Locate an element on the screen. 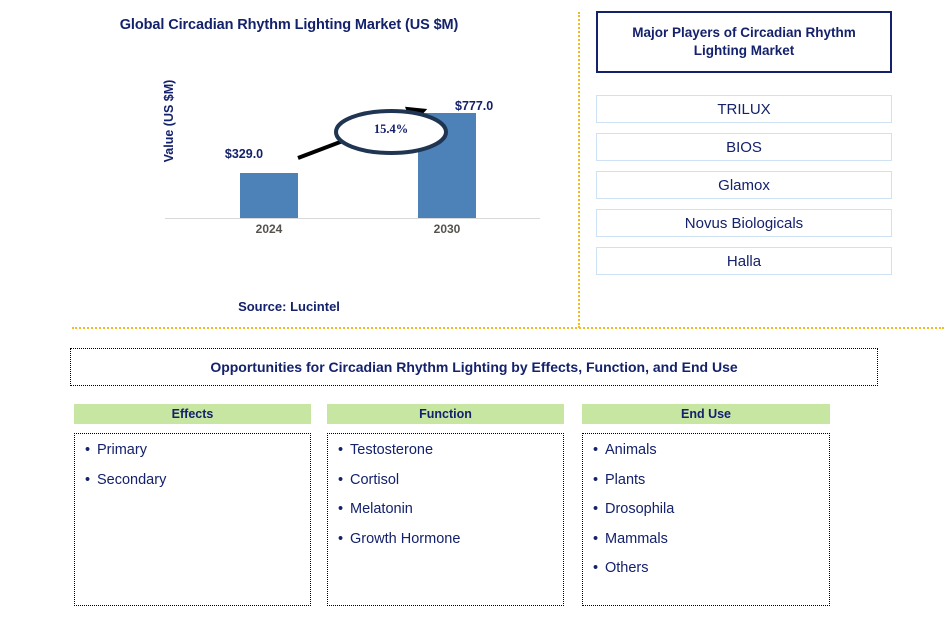  player-label: Novus Biologicals is located at coordinates (744, 223).